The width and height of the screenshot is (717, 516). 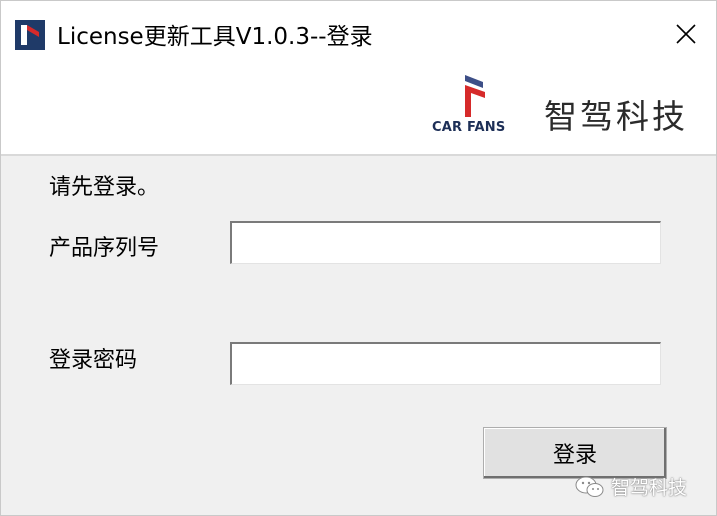 What do you see at coordinates (575, 453) in the screenshot?
I see `login-button: 登录` at bounding box center [575, 453].